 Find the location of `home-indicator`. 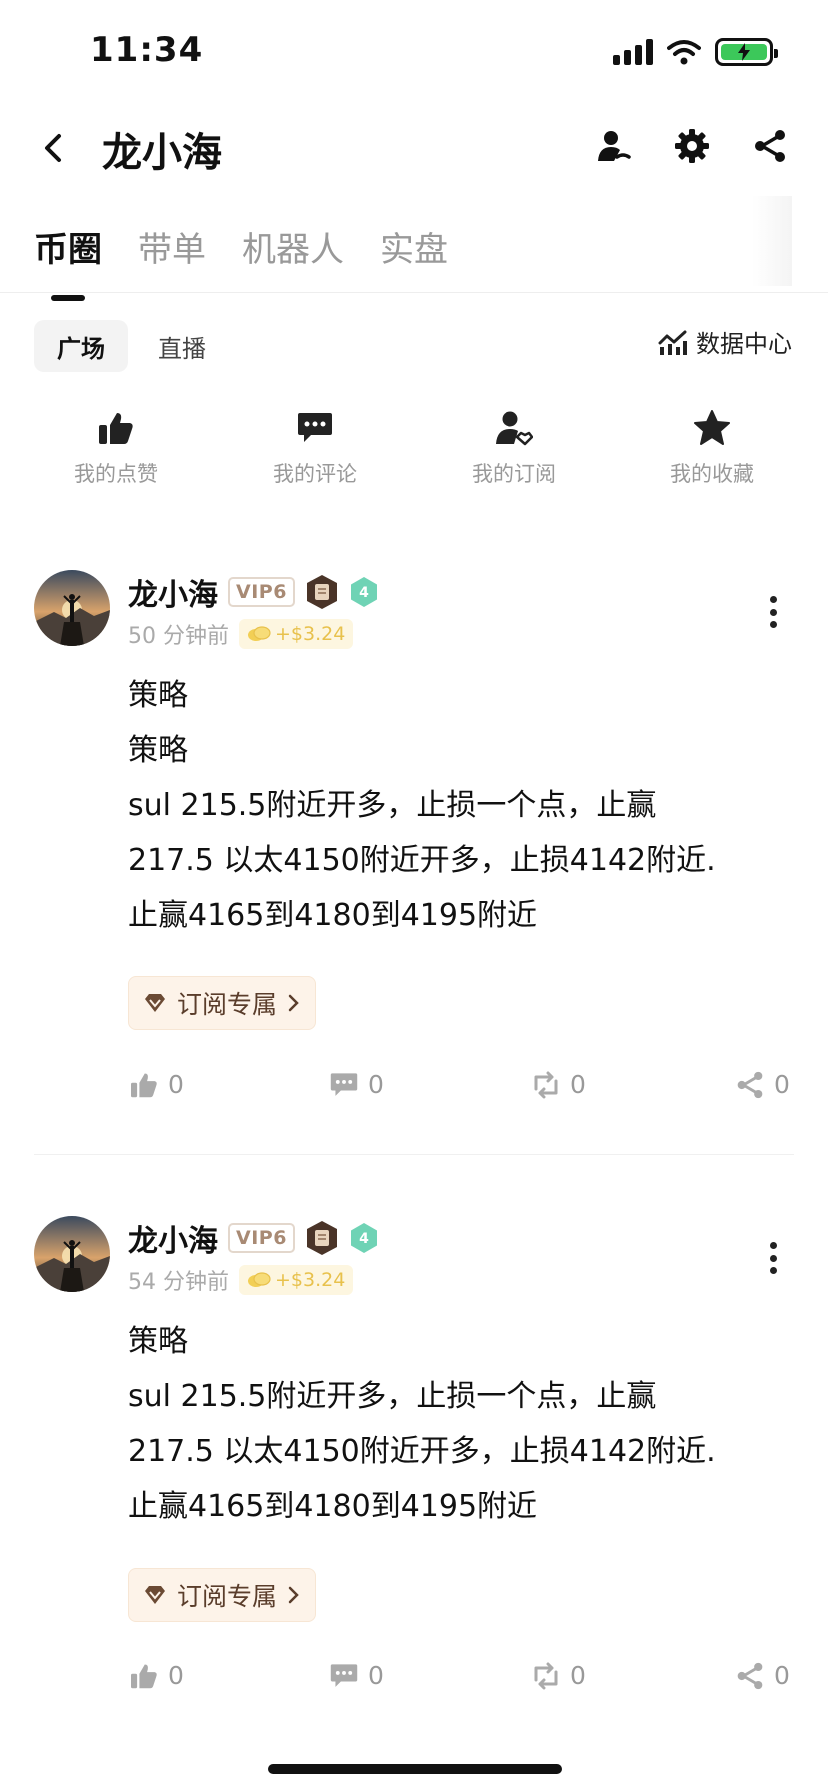

home-indicator is located at coordinates (415, 1769).